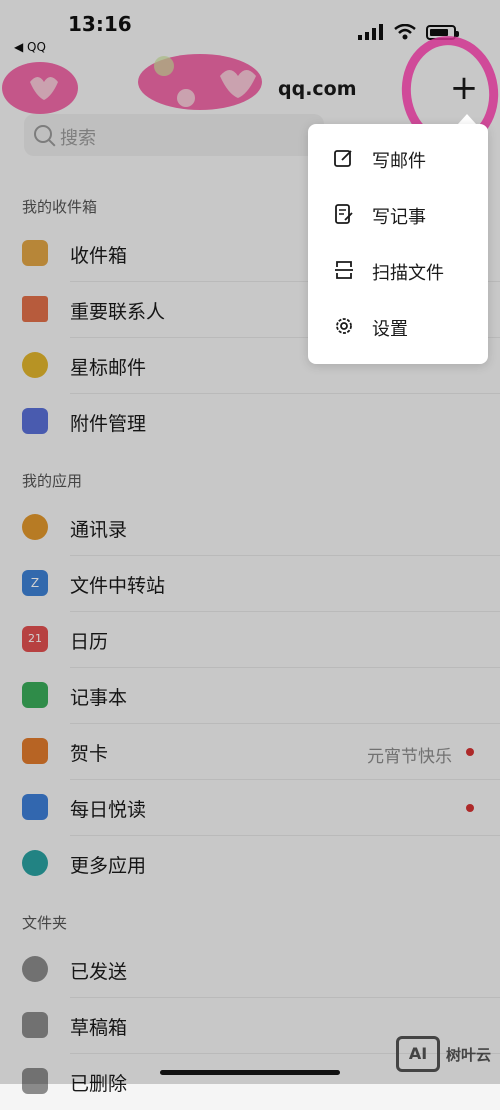 The height and width of the screenshot is (1110, 500). I want to click on menu-item-scan-document: 扫描文件, so click(398, 270).